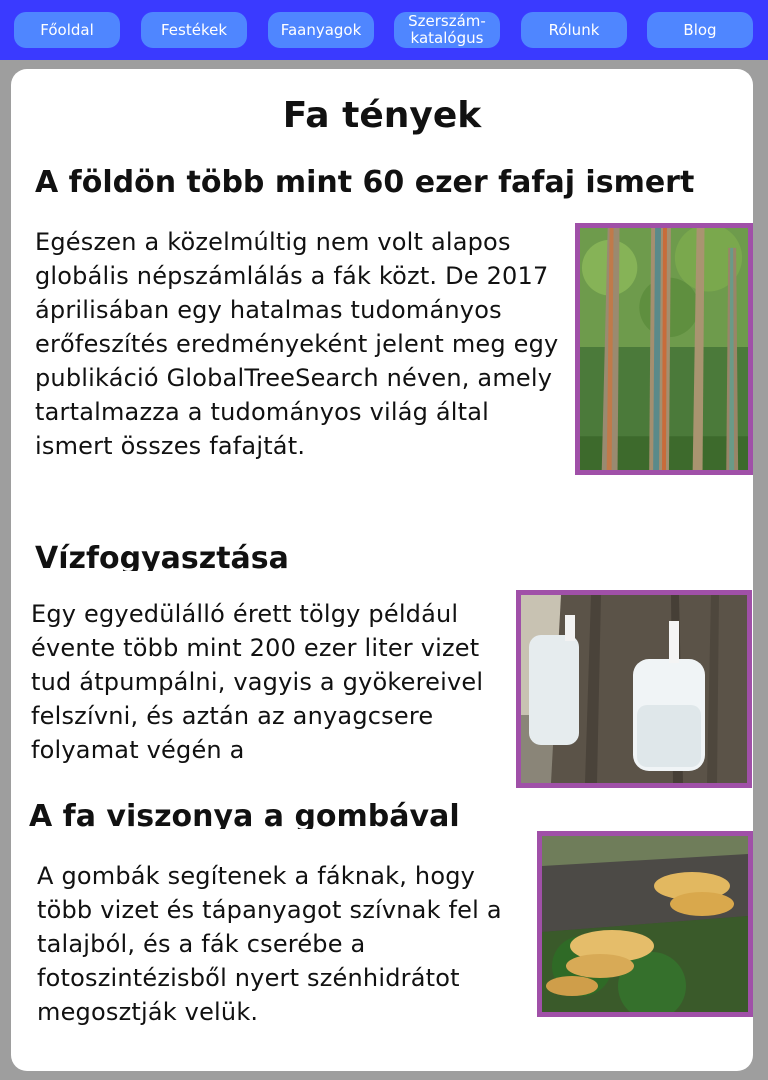 The image size is (768, 1080). Describe the element at coordinates (244, 814) in the screenshot. I see `section-heading-fungi: A fa viszonya a gombával` at that location.